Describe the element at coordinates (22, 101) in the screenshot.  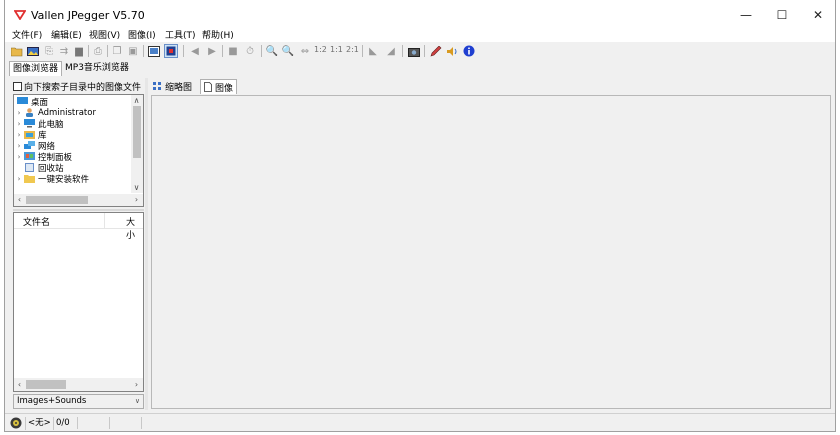
I see `desktop-icon` at that location.